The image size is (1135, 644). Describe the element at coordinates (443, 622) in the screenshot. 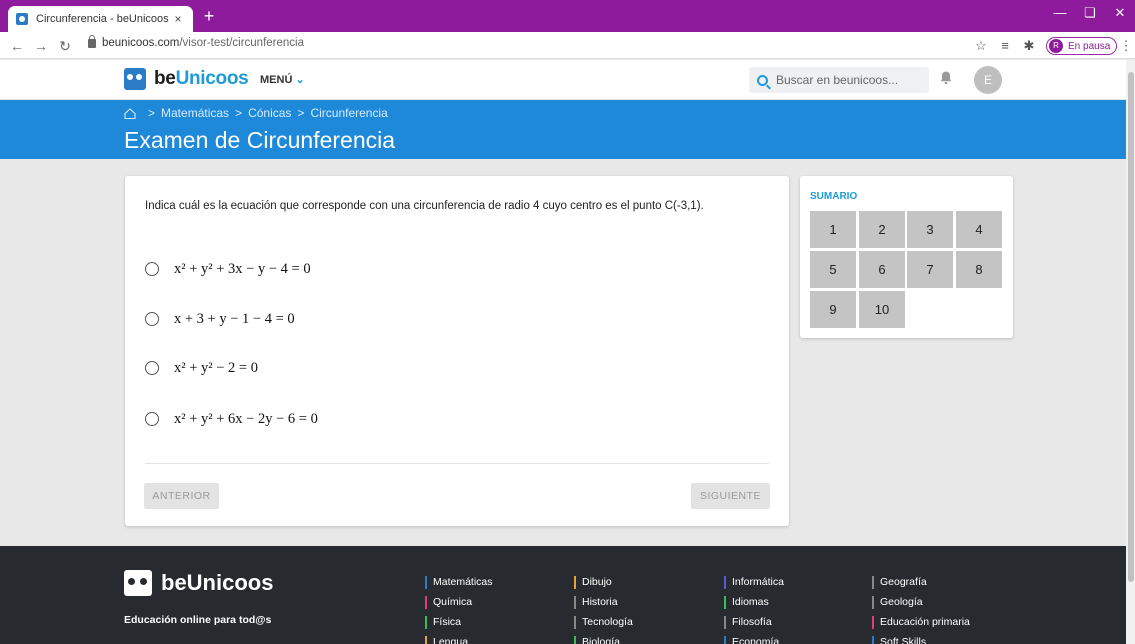

I see `footer-link: Física` at that location.